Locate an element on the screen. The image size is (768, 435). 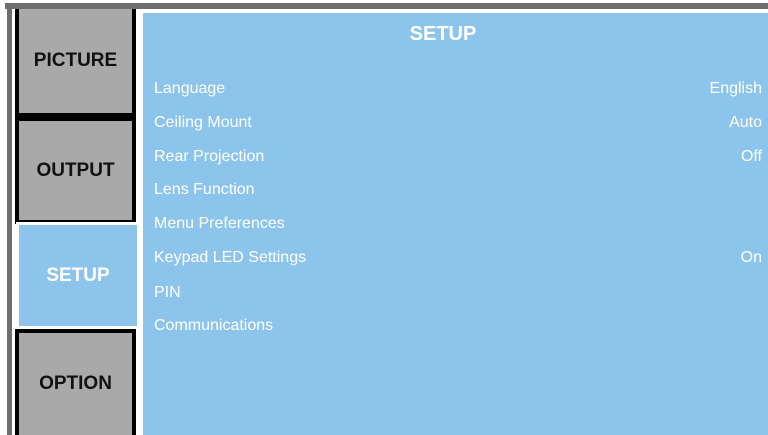
tab-output-label: OUTPUT is located at coordinates (75, 170).